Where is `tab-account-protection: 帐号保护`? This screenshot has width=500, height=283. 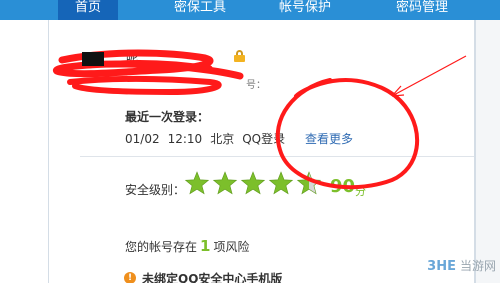 tab-account-protection: 帐号保护 is located at coordinates (305, 10).